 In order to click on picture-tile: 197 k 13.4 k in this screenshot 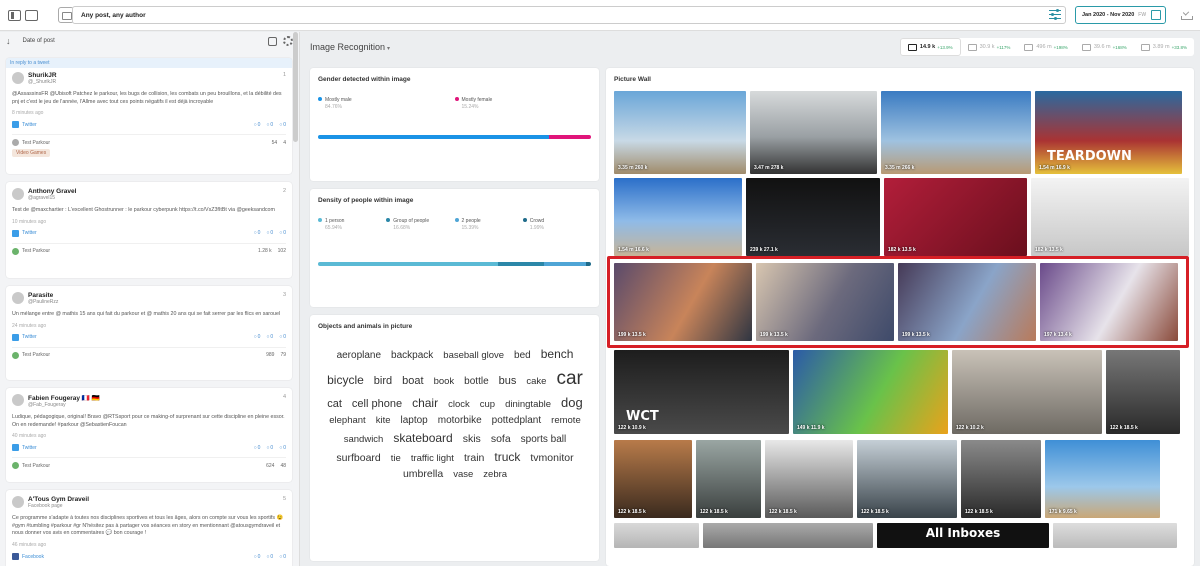, I will do `click(1109, 302)`.